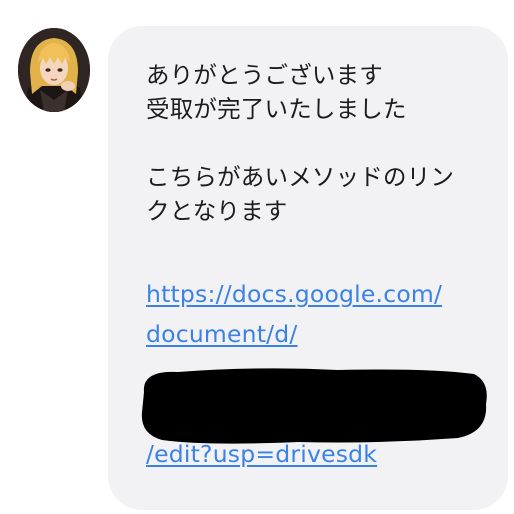 Image resolution: width=514 pixels, height=514 pixels. I want to click on user-avatar-icon, so click(54, 70).